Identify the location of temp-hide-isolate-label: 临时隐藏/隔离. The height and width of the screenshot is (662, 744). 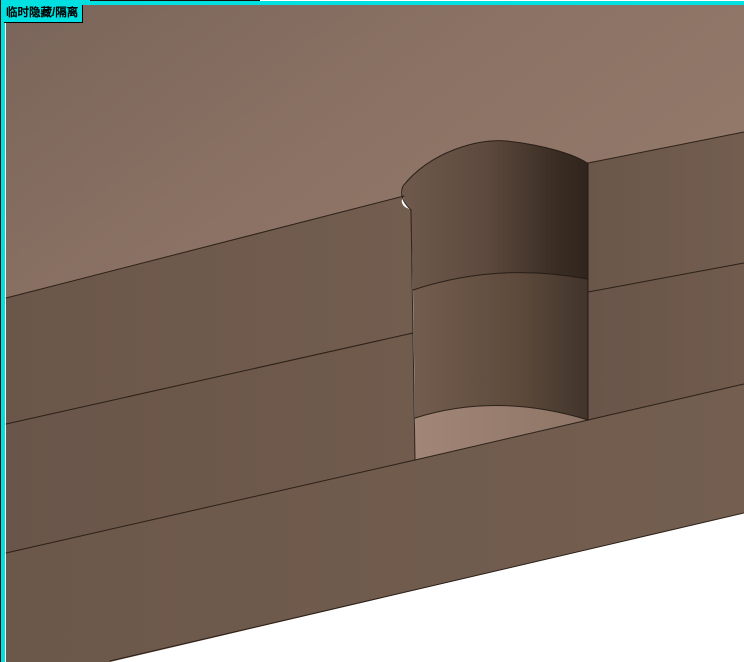
(44, 14).